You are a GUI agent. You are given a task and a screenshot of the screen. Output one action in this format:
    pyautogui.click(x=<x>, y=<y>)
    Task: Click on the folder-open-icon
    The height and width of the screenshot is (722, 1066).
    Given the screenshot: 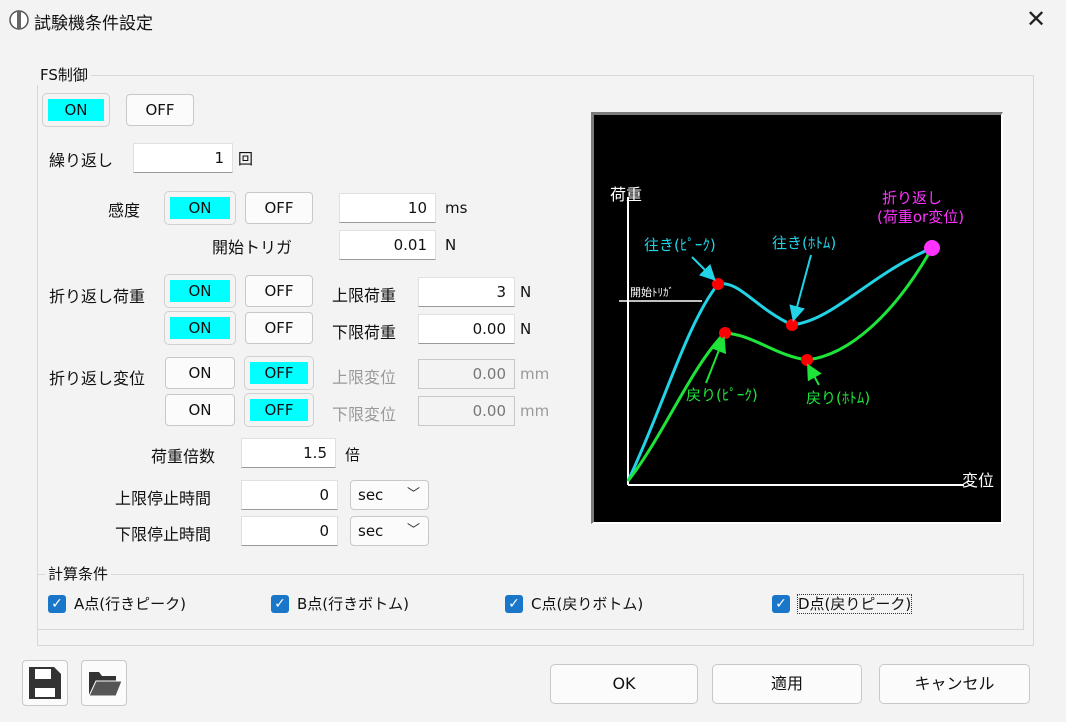 What is the action you would take?
    pyautogui.click(x=105, y=684)
    